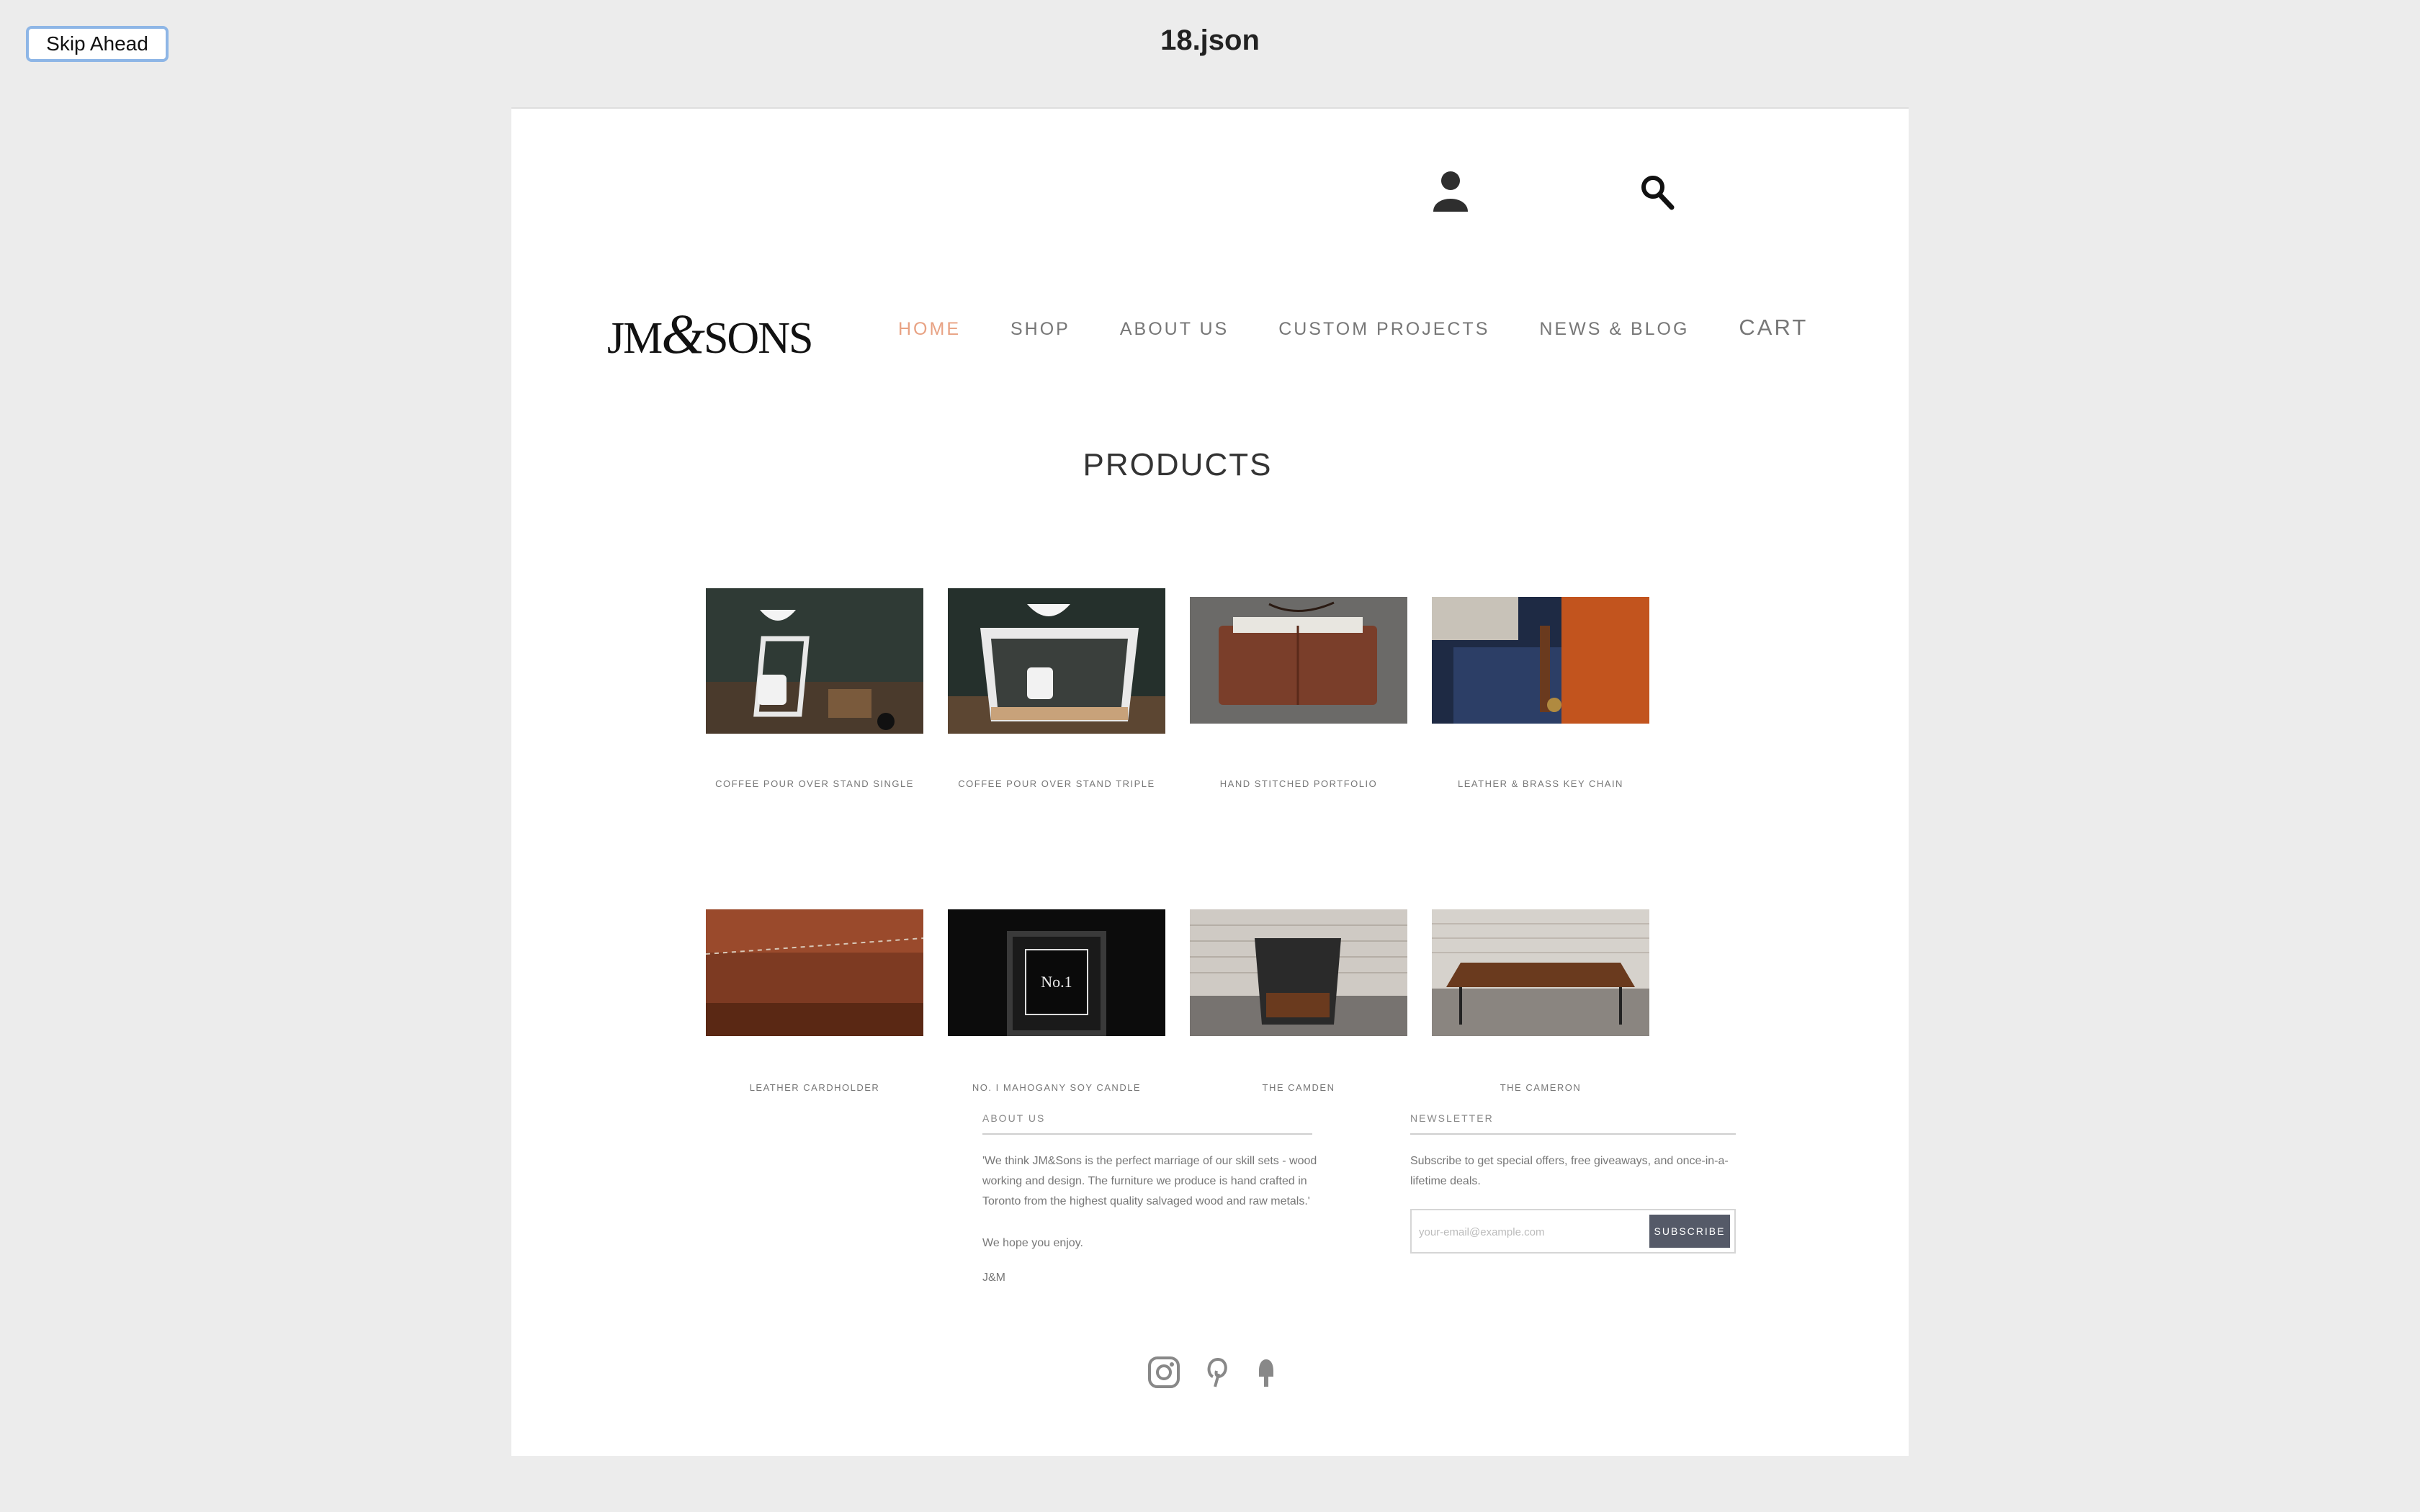 The width and height of the screenshot is (2420, 1512). What do you see at coordinates (1773, 328) in the screenshot?
I see `cart-link: CART` at bounding box center [1773, 328].